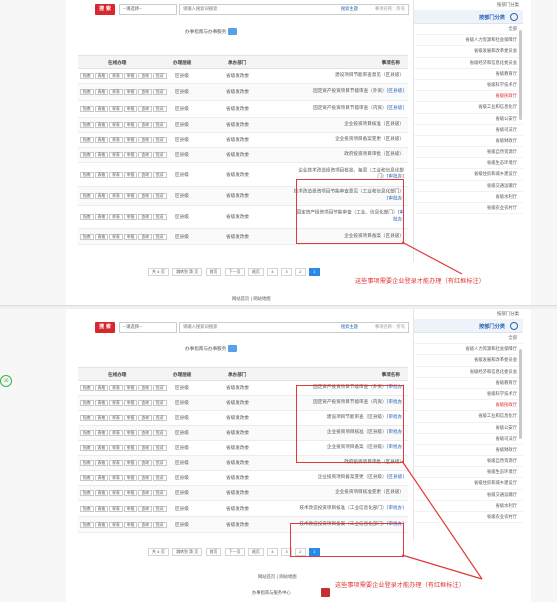 This screenshot has width=557, height=602. What do you see at coordinates (286, 272) in the screenshot?
I see `page-3: 3` at bounding box center [286, 272].